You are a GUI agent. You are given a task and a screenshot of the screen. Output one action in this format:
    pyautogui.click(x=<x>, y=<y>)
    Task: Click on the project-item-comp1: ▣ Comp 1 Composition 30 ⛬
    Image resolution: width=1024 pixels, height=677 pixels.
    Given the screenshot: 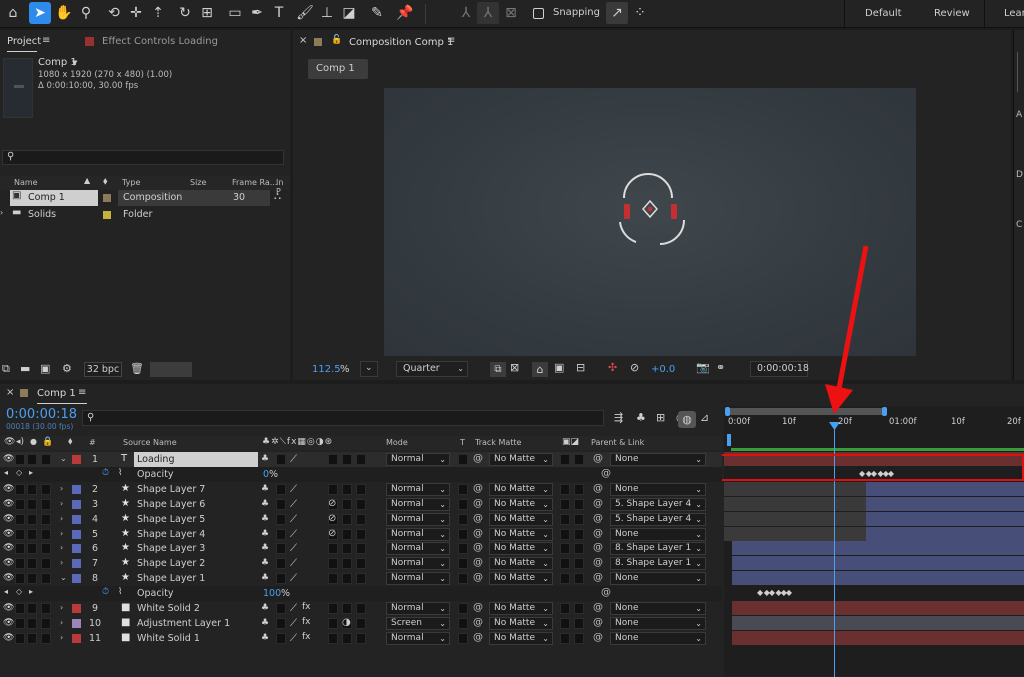 What is the action you would take?
    pyautogui.click(x=144, y=198)
    